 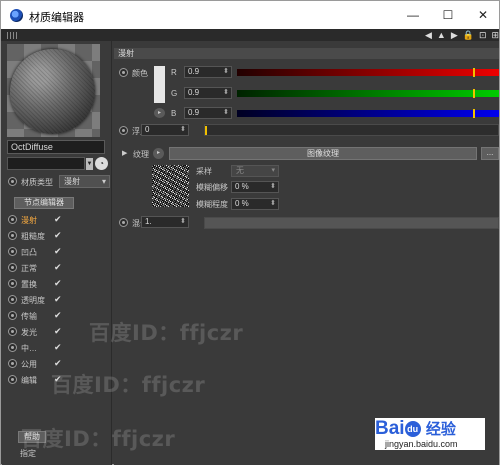 I want to click on float-value-field: 0, so click(x=165, y=130).